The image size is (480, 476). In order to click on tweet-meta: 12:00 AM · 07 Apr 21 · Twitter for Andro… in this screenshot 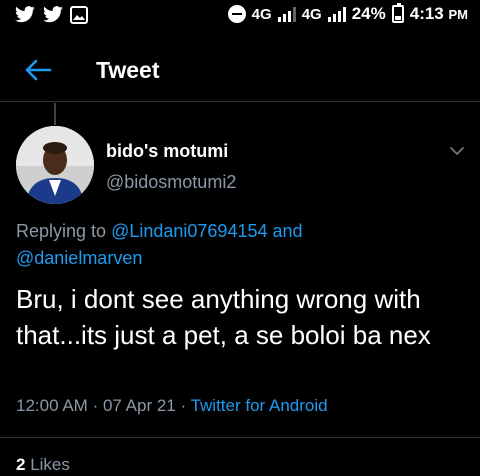, I will do `click(172, 406)`.